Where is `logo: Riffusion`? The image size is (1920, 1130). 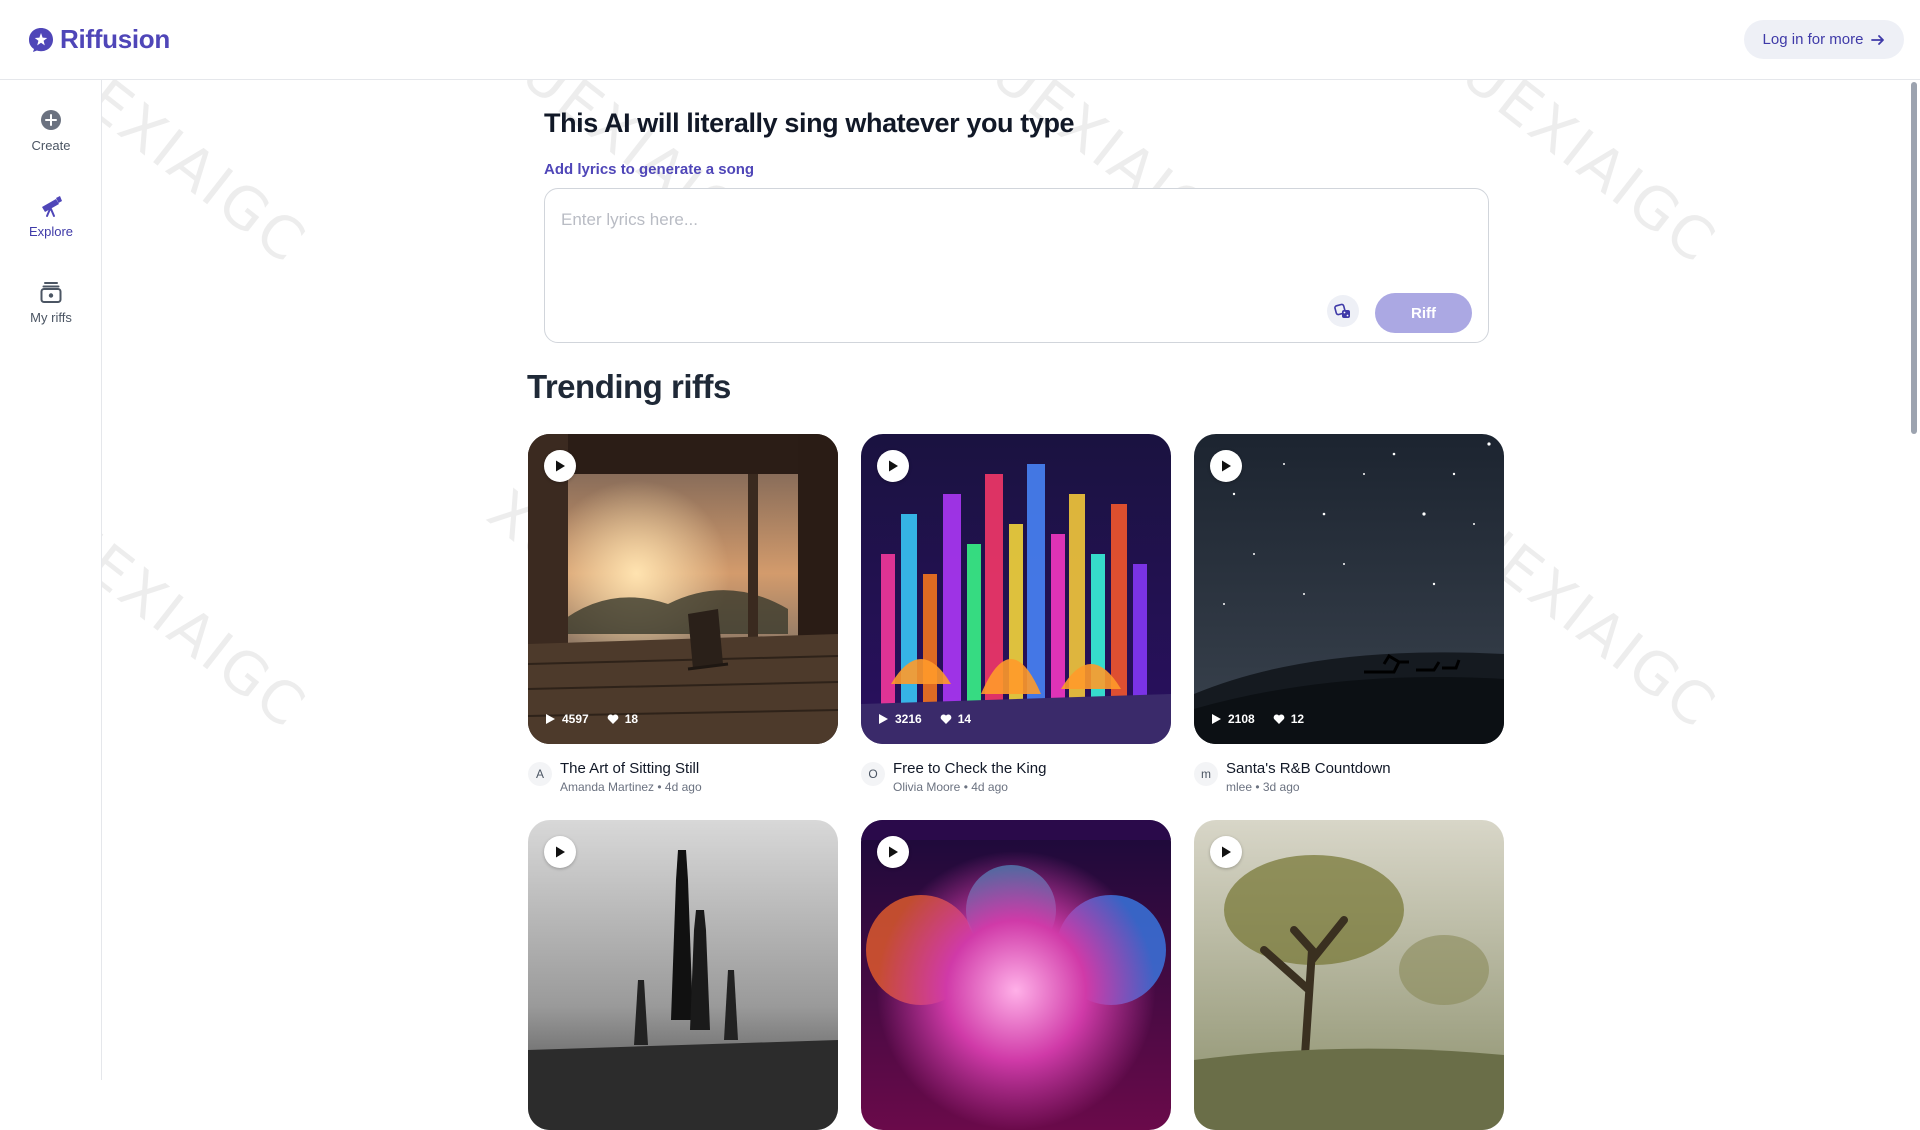
logo: Riffusion is located at coordinates (99, 39).